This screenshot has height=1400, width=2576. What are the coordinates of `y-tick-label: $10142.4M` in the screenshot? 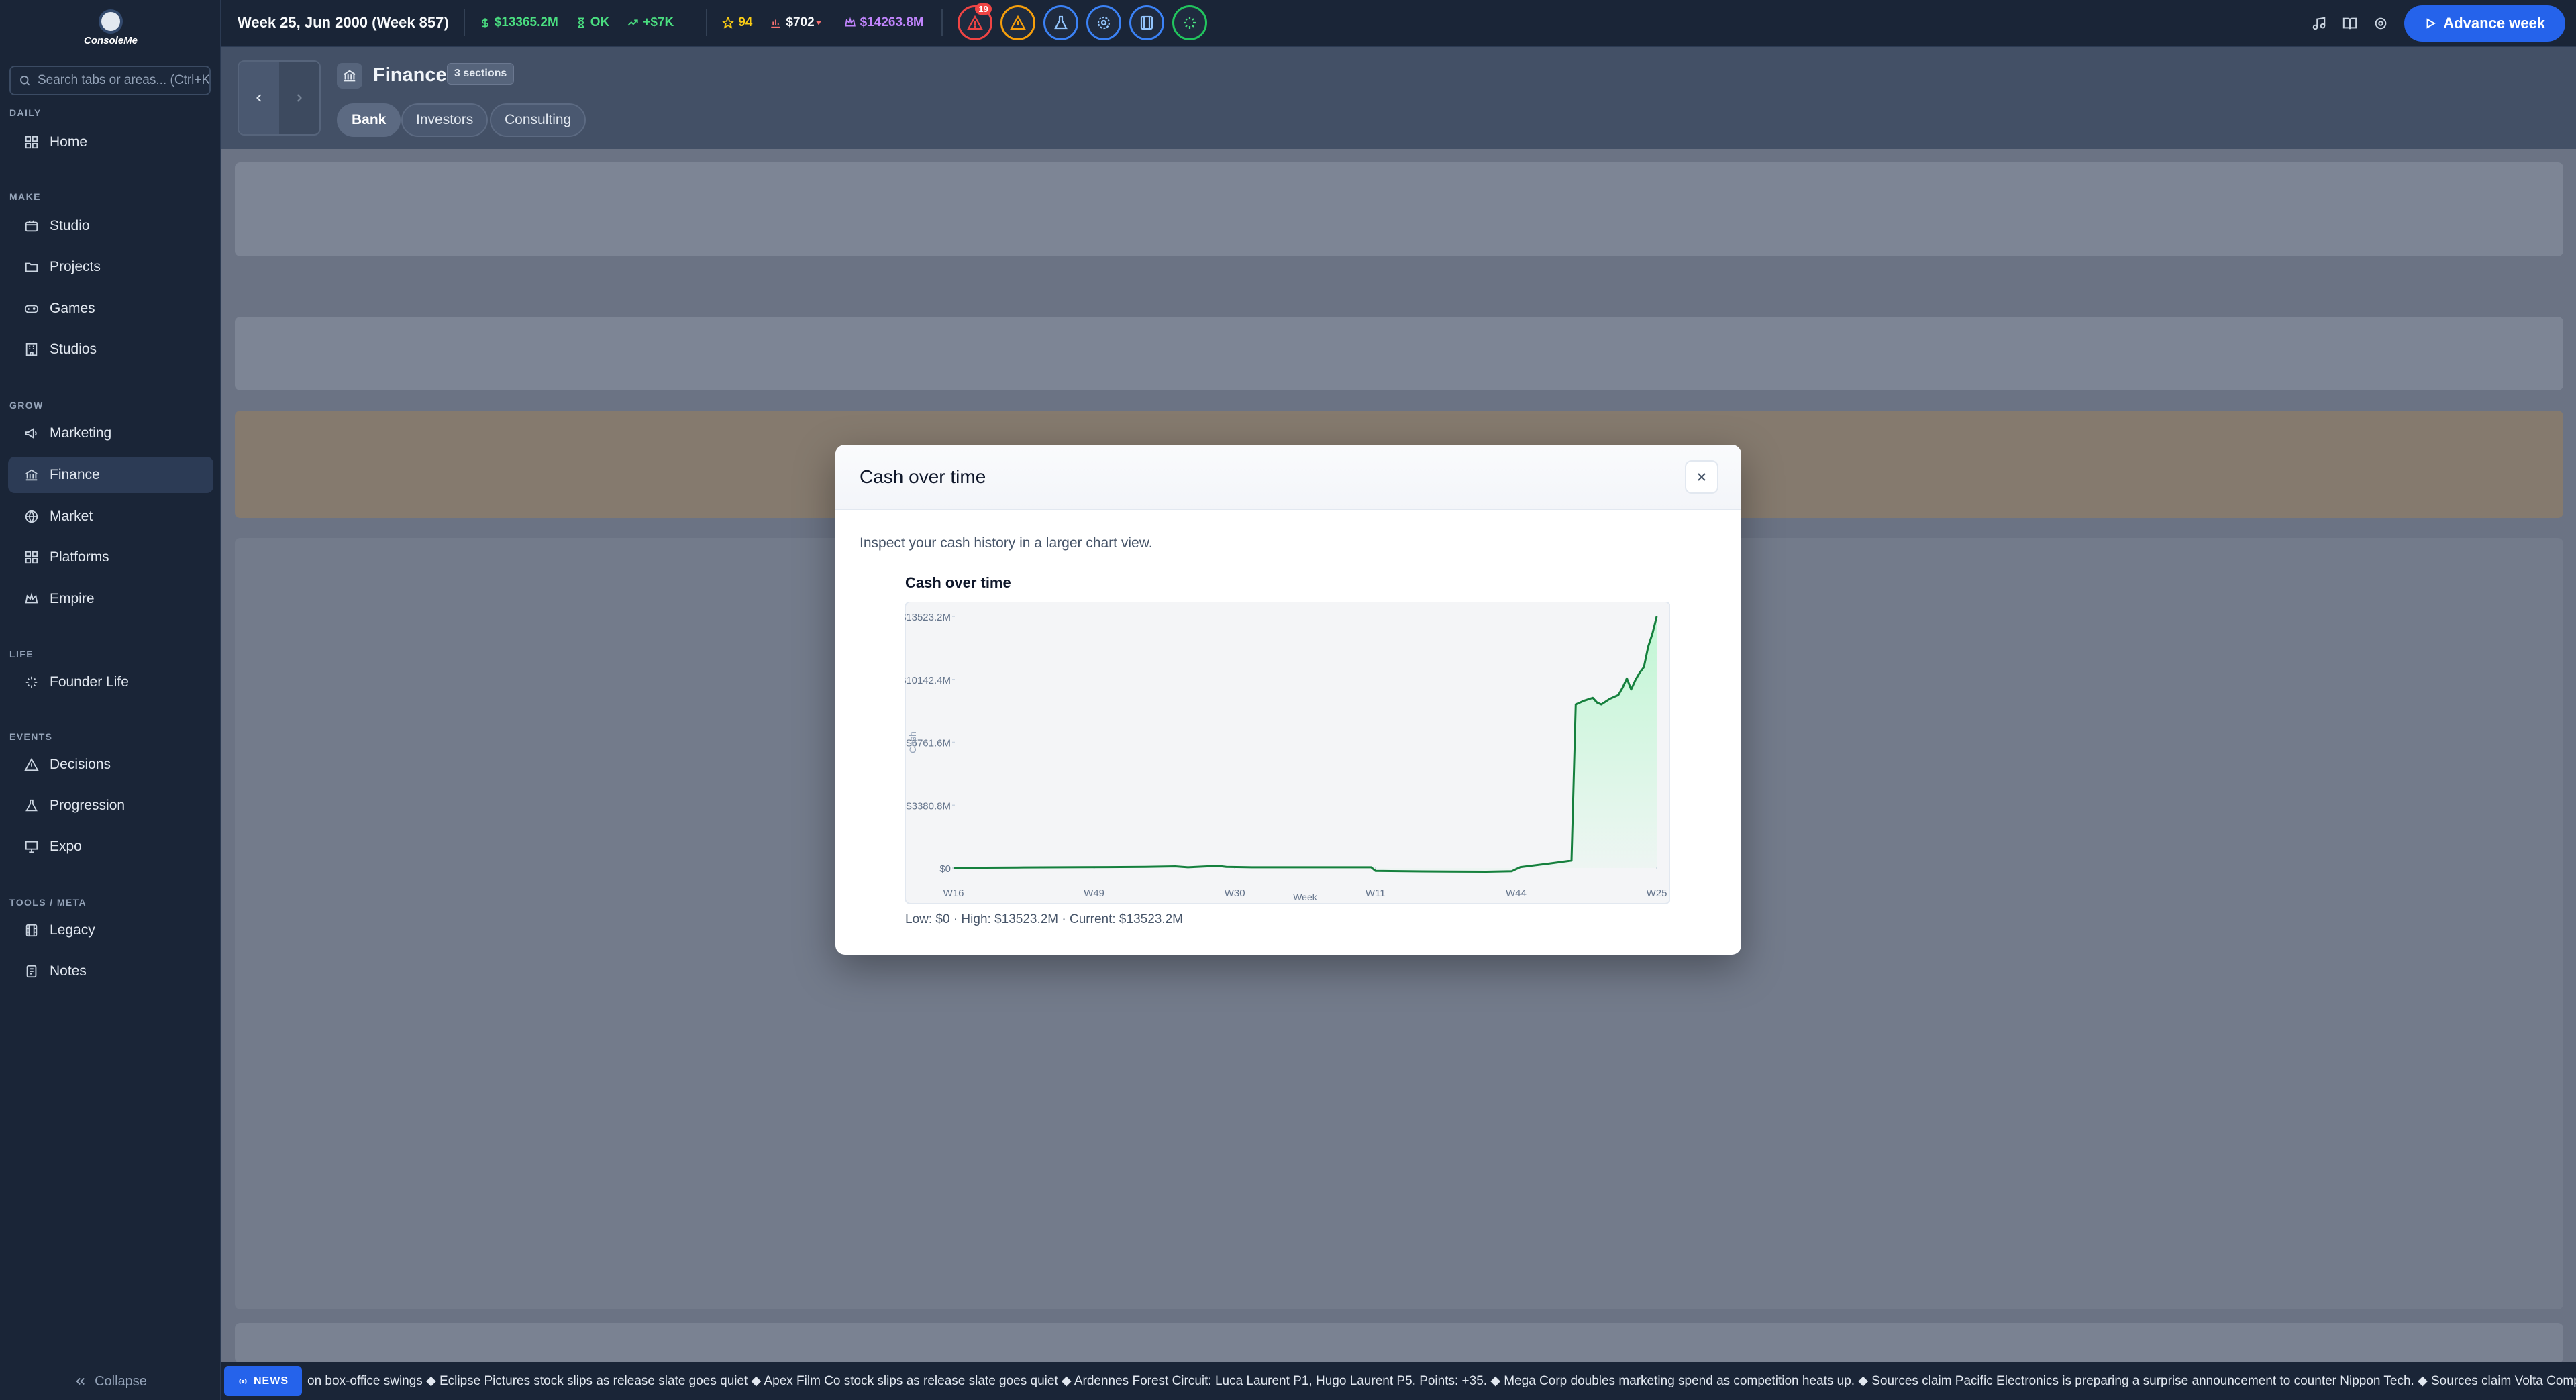 It's located at (928, 680).